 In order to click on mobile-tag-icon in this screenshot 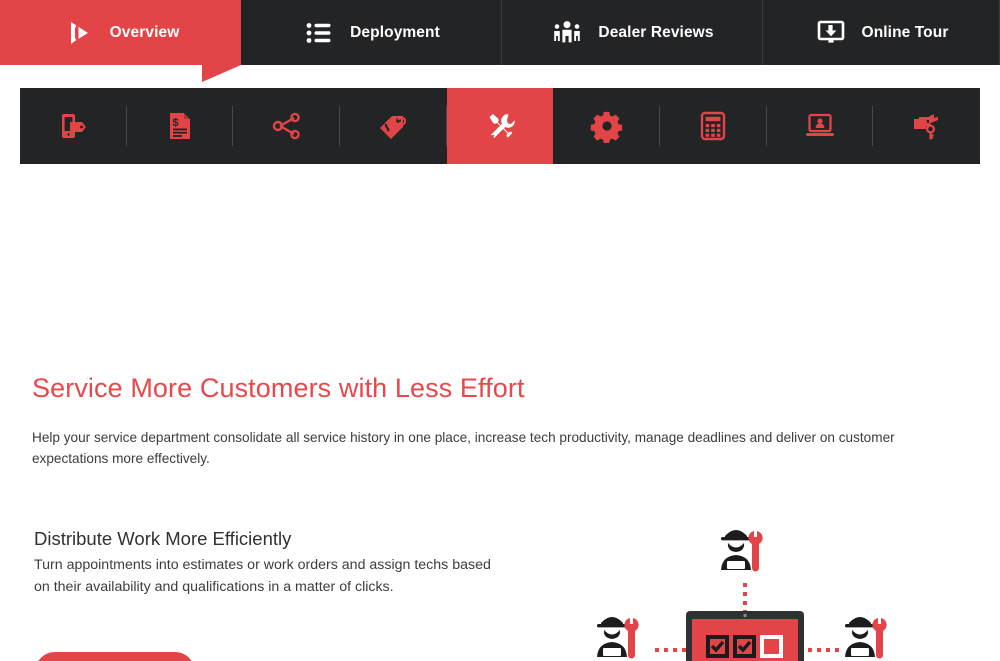, I will do `click(73, 126)`.